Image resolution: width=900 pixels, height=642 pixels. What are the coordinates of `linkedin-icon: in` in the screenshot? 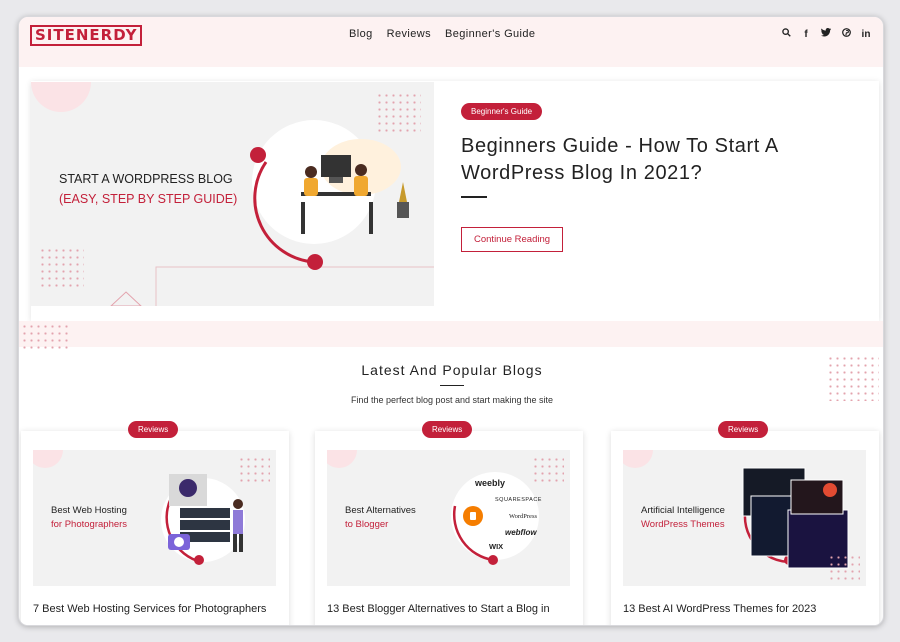 It's located at (866, 34).